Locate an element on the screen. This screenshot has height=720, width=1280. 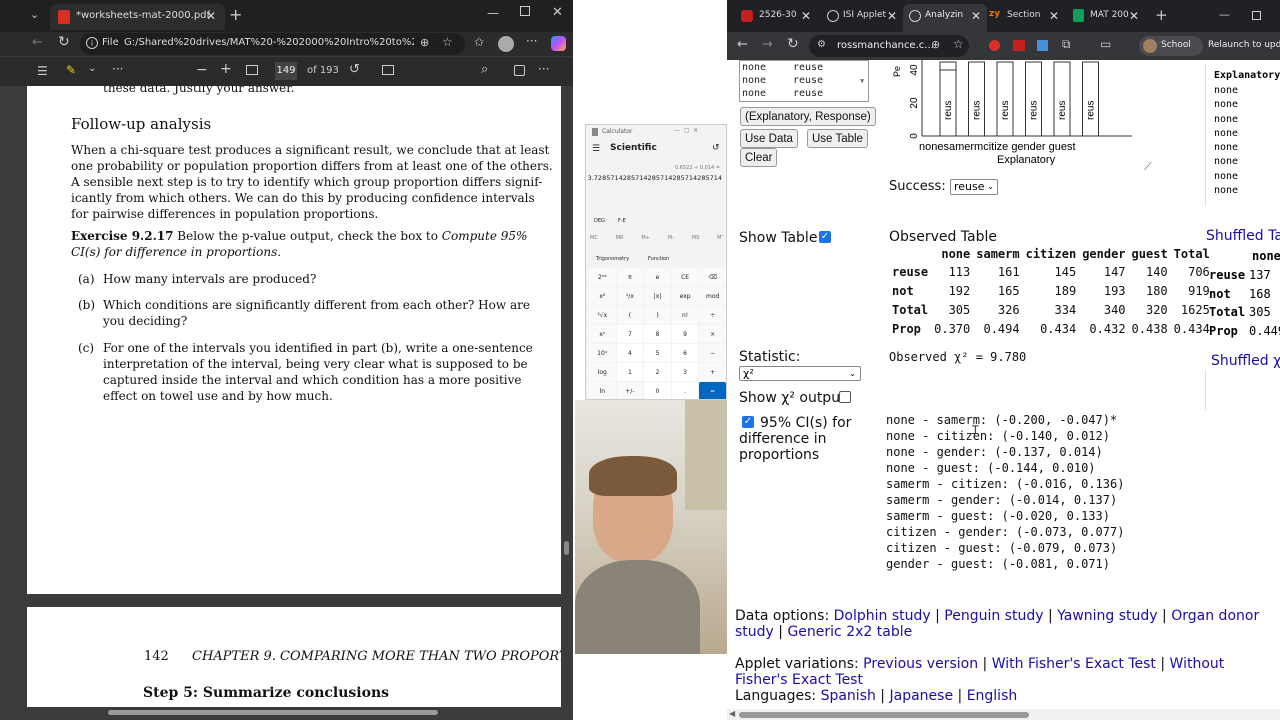
calc-key: e is located at coordinates (657, 277).